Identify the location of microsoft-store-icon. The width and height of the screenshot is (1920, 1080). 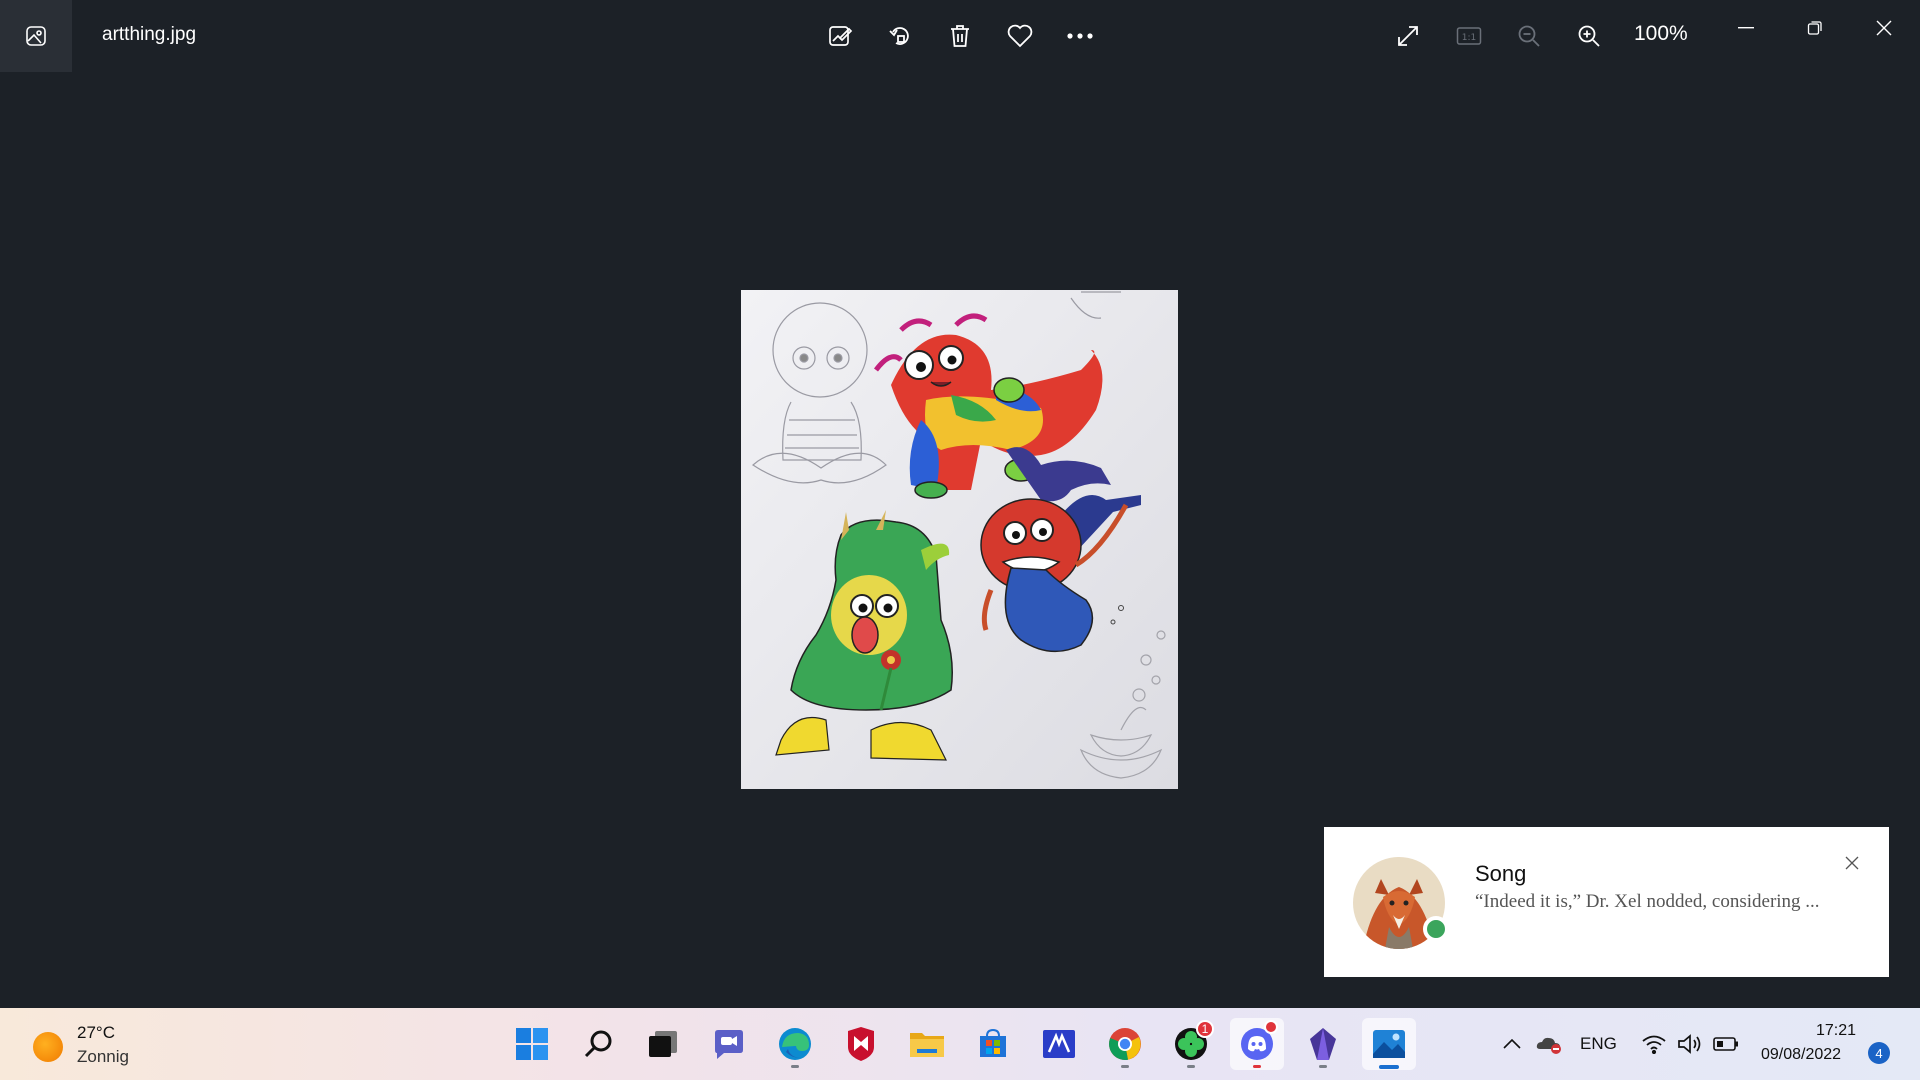
(993, 1044).